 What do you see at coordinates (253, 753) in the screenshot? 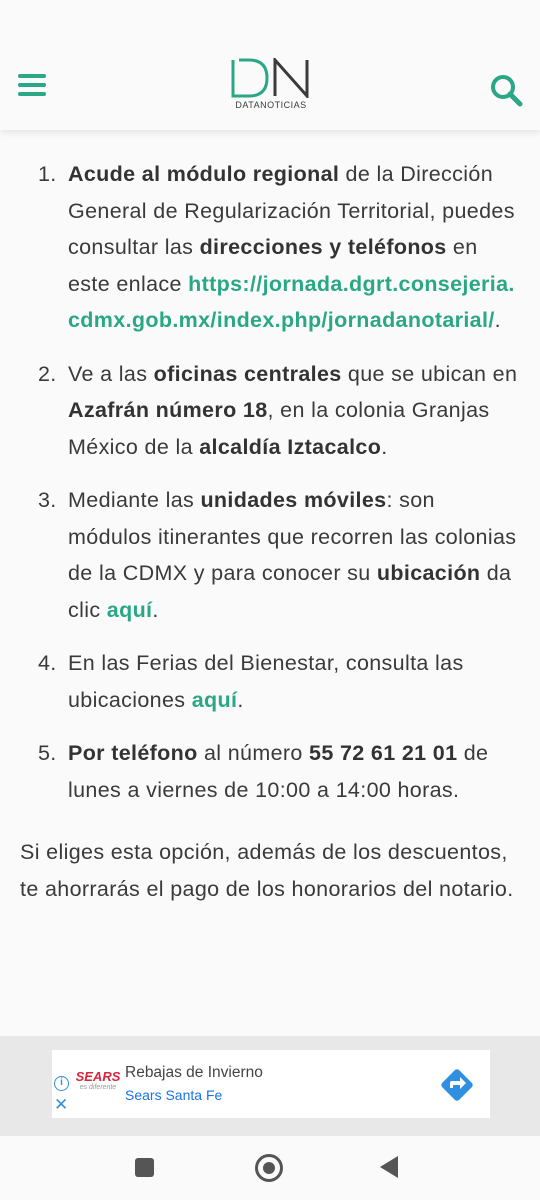
I see `plain-text: al número` at bounding box center [253, 753].